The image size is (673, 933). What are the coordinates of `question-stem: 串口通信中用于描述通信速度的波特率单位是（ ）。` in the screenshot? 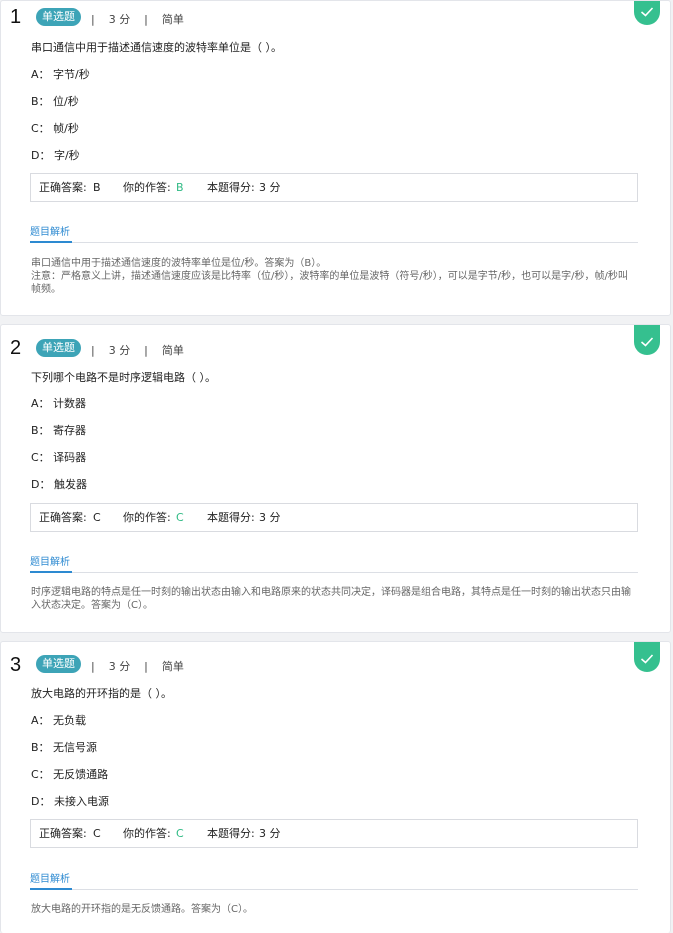 It's located at (156, 47).